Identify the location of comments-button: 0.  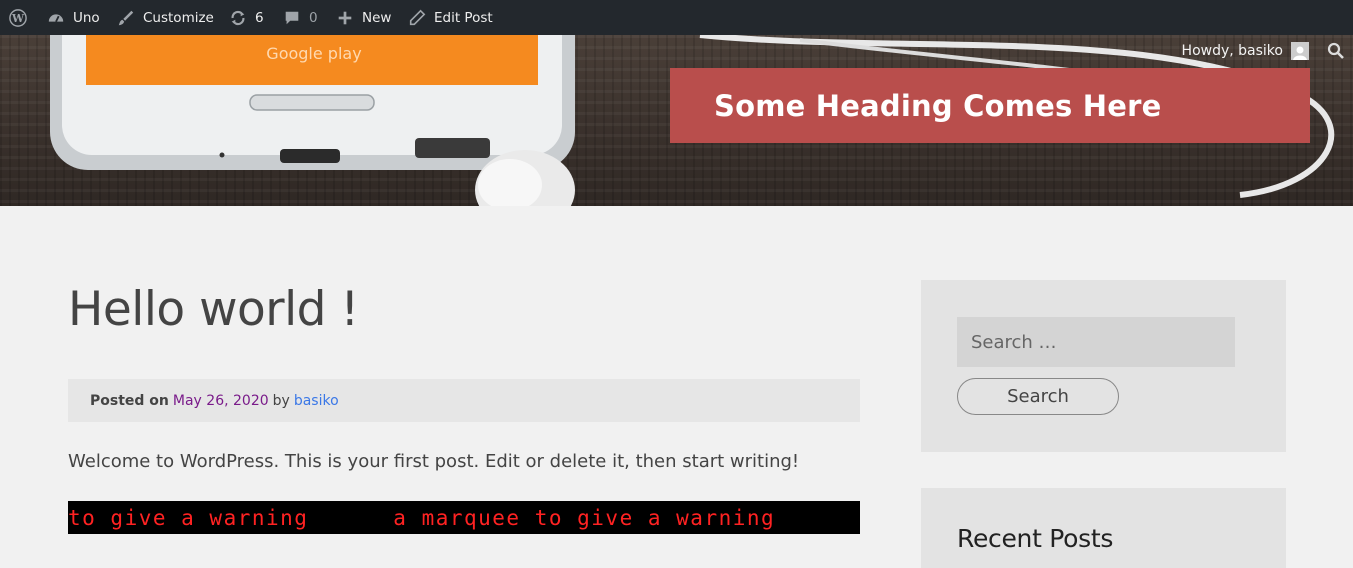
(300, 17).